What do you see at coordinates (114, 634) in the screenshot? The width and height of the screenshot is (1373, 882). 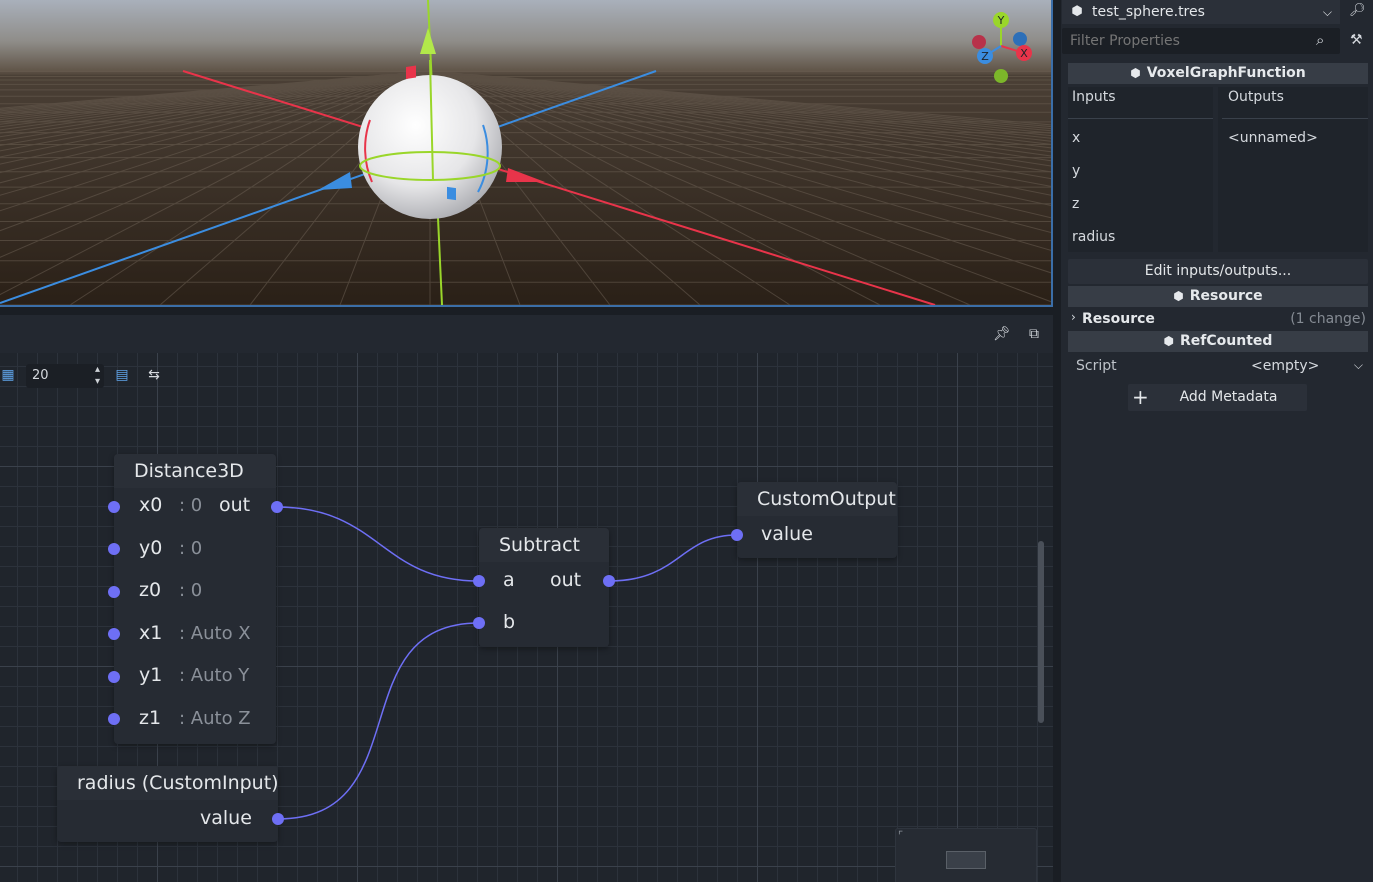 I see `port-x1` at bounding box center [114, 634].